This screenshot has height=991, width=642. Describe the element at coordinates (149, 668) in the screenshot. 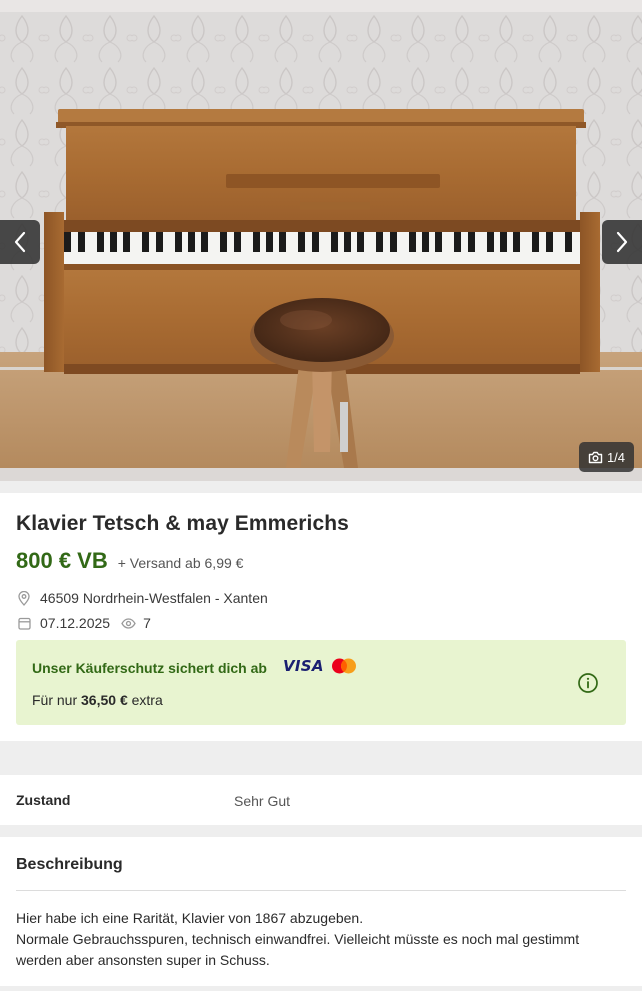

I see `buyer-protection-headline: Unser Käuferschutz sichert dich ab` at that location.